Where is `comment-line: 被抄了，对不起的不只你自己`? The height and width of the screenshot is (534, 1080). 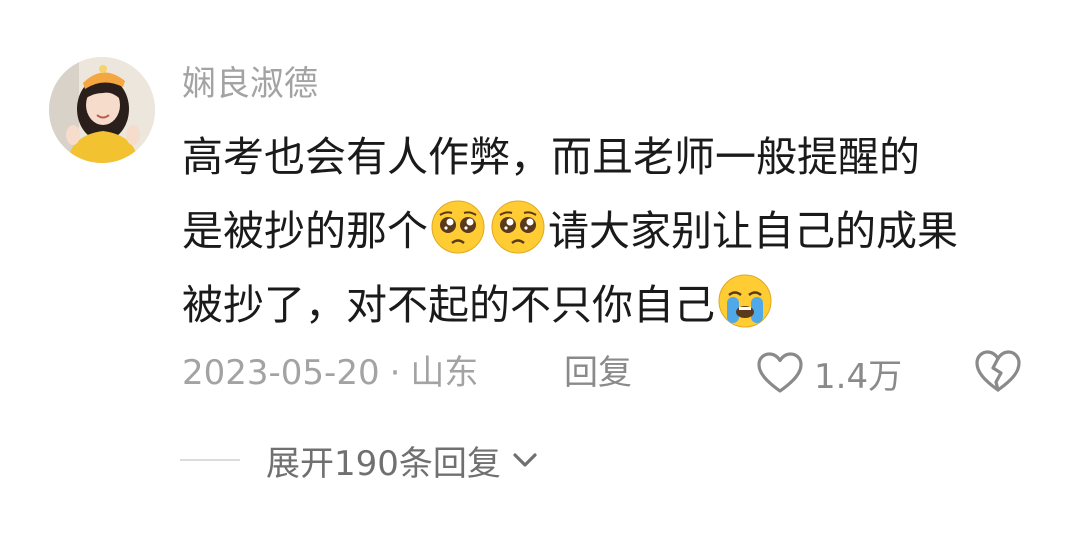
comment-line: 被抄了，对不起的不只你自己 is located at coordinates (622, 305).